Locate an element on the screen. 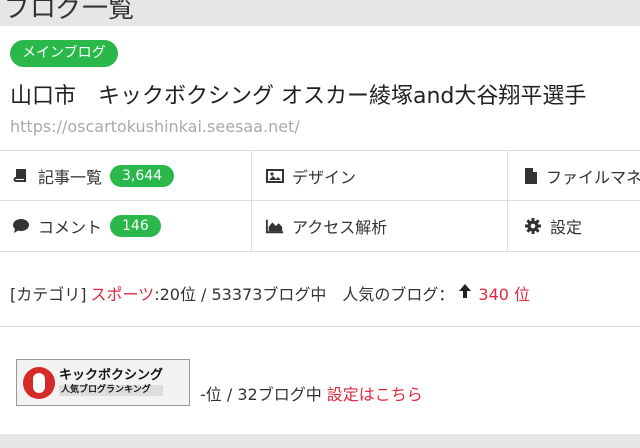 The width and height of the screenshot is (640, 448). banner-rank-text: -位 / 32ブログ中 is located at coordinates (261, 394).